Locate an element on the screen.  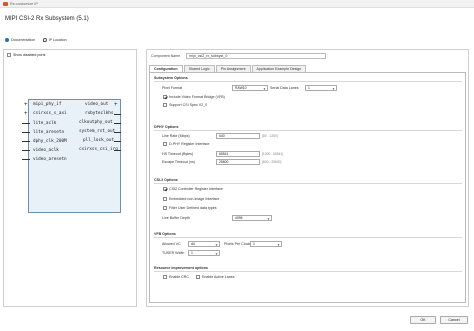
port-clkoutphy-out: clkoutphy_out is located at coordinates (96, 122).